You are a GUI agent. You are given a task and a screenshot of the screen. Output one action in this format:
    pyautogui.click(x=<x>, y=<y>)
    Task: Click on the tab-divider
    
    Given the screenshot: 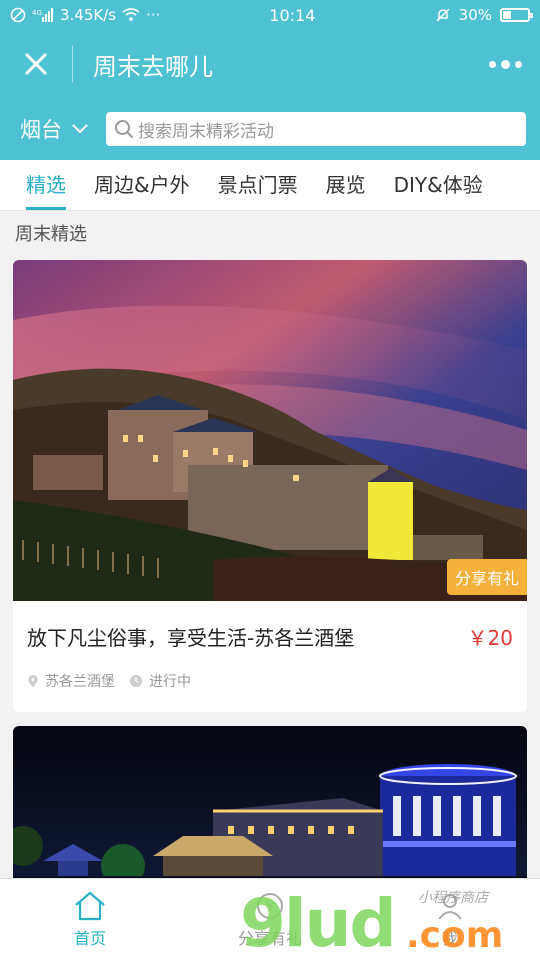 What is the action you would take?
    pyautogui.click(x=270, y=210)
    